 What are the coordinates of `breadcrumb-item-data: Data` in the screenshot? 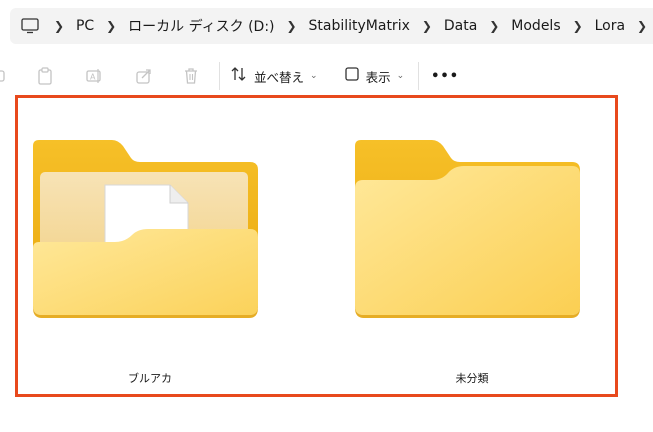 It's located at (460, 26).